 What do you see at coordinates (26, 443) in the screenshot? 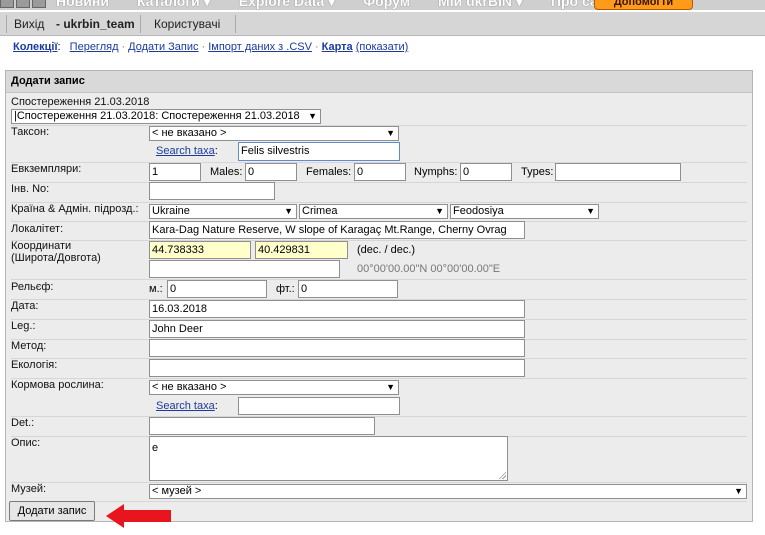
I see `description-label: Опис:` at bounding box center [26, 443].